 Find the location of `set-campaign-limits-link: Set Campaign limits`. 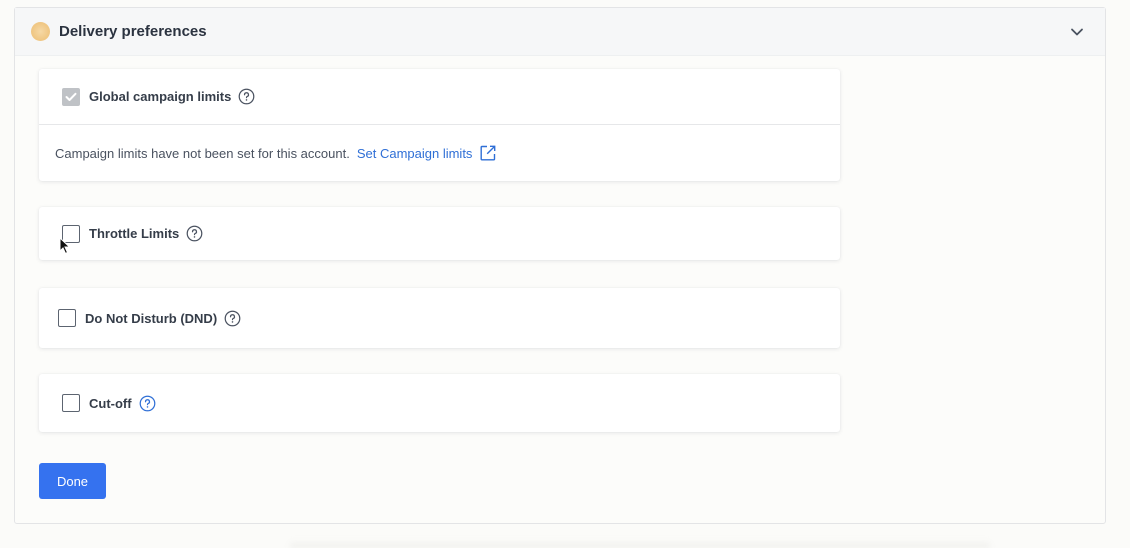

set-campaign-limits-link: Set Campaign limits is located at coordinates (427, 153).